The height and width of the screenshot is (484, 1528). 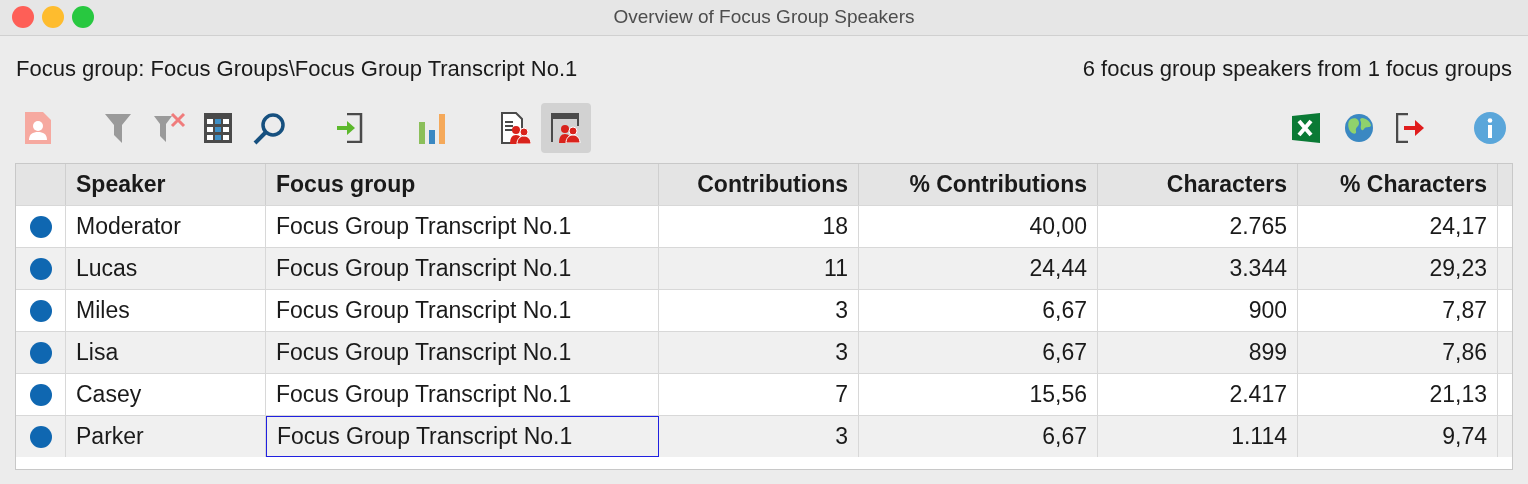 I want to click on table-cell: 3, so click(x=759, y=436).